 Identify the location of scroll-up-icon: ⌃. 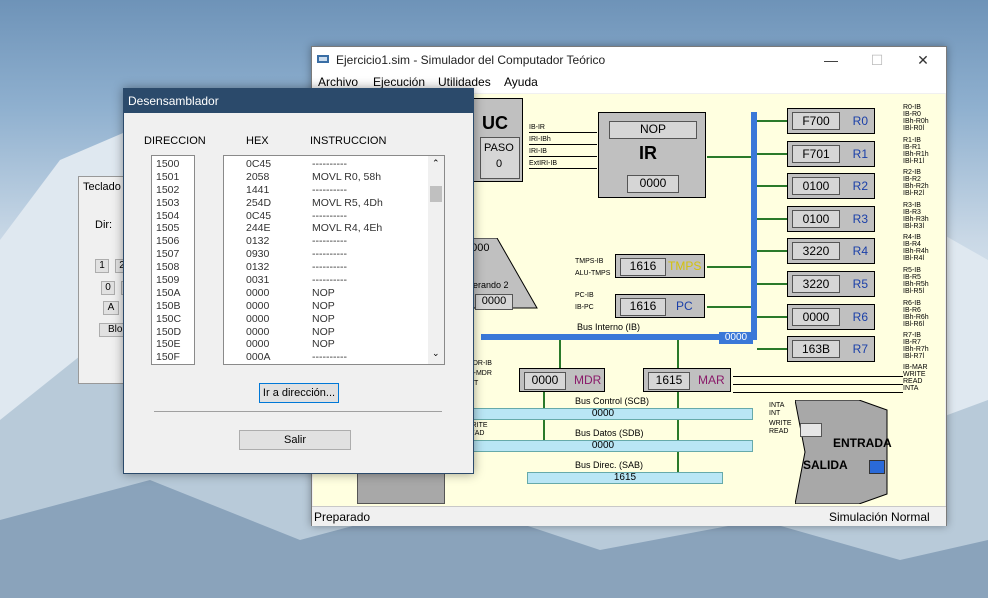
(436, 163).